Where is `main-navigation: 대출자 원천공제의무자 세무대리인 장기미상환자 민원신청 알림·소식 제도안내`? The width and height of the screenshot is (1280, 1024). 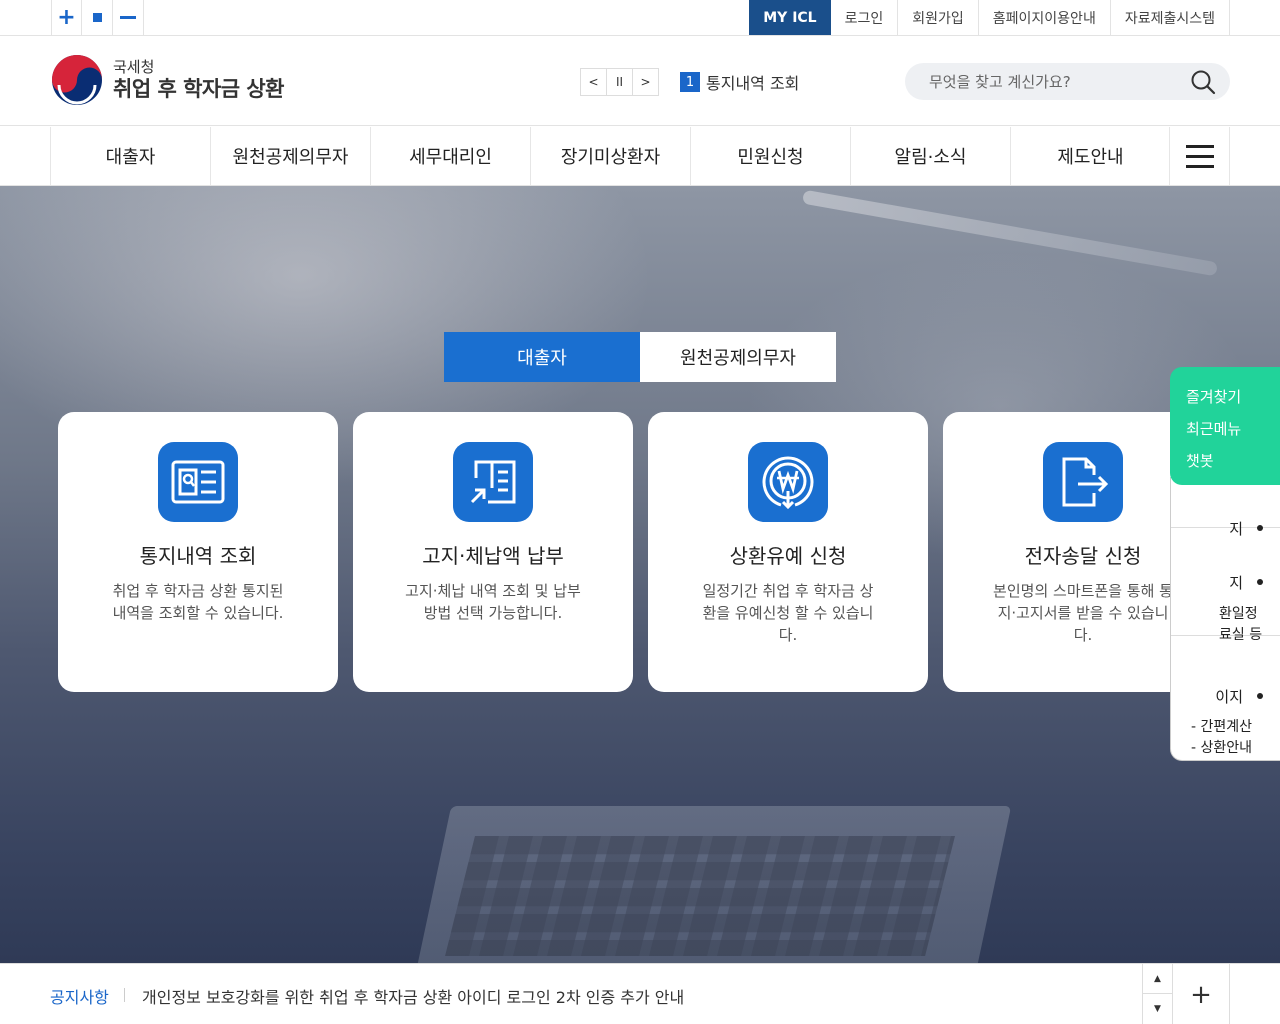 main-navigation: 대출자 원천공제의무자 세무대리인 장기미상환자 민원신청 알림·소식 제도안내 is located at coordinates (640, 156).